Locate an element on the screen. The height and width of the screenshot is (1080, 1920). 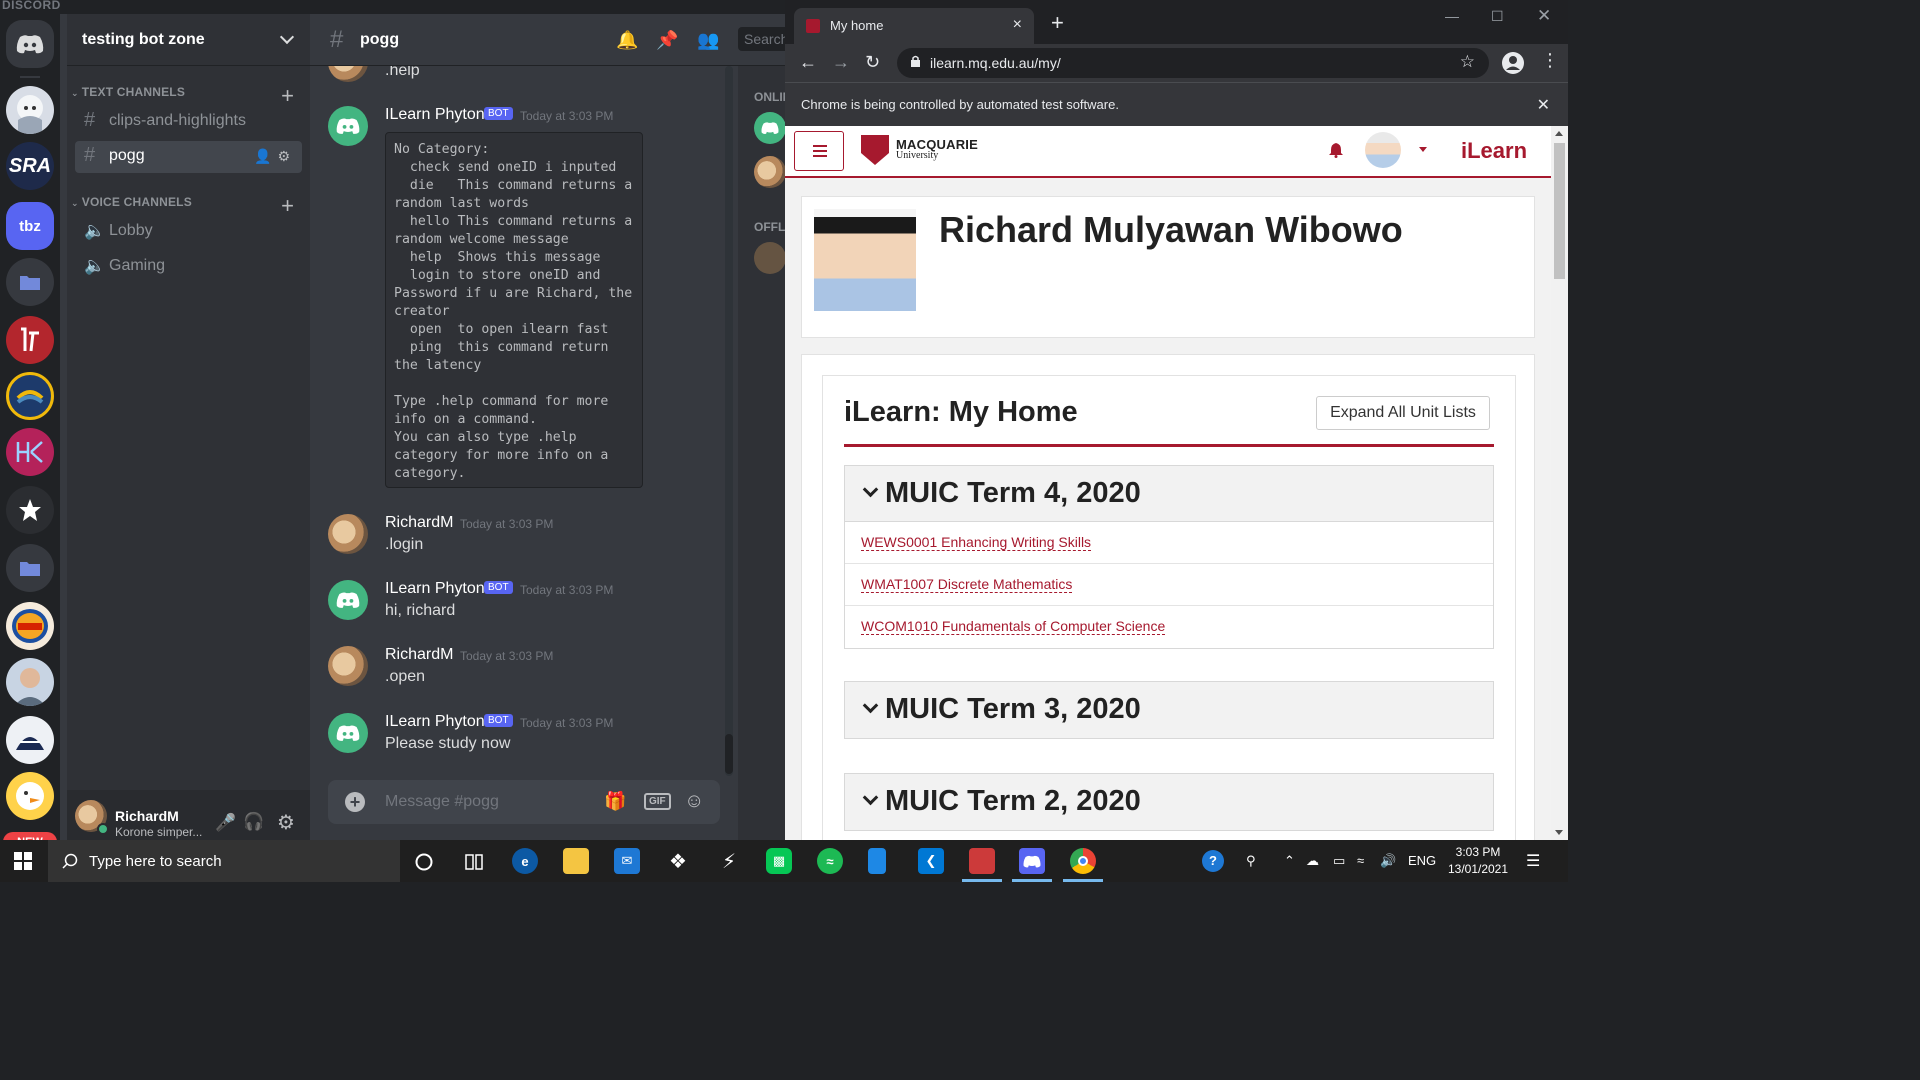
server-icon-python is located at coordinates (30, 396).